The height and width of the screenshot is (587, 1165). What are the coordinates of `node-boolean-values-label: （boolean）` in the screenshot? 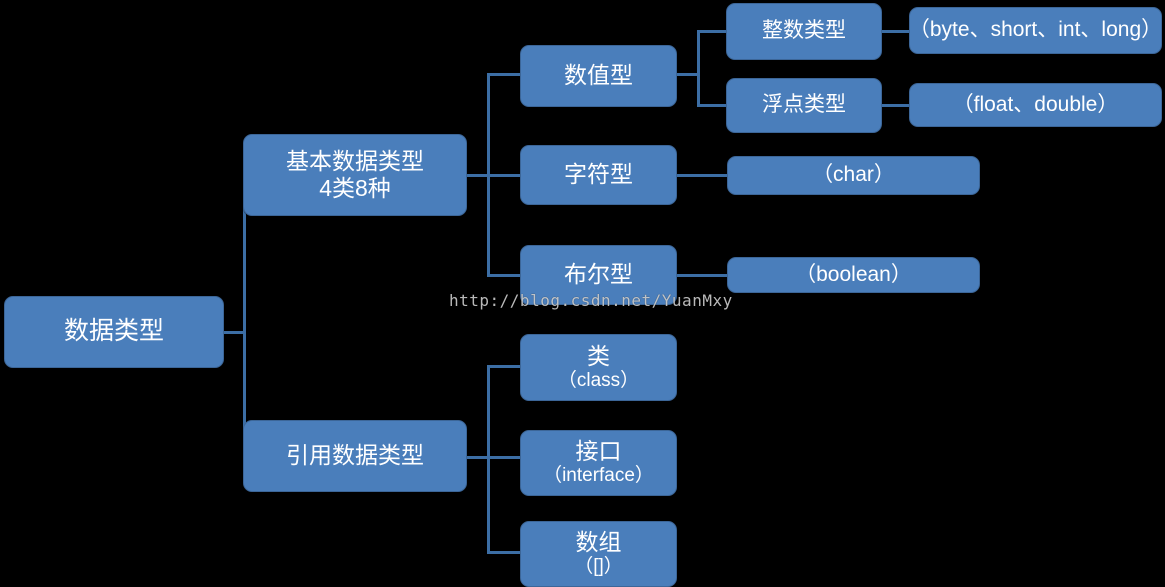 It's located at (853, 274).